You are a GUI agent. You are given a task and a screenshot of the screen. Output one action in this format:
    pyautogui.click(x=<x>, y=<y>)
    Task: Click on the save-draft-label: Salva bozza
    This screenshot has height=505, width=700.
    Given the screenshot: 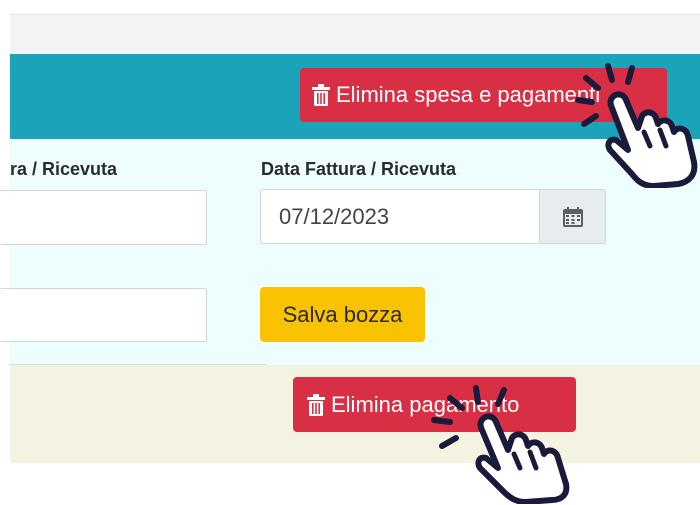 What is the action you would take?
    pyautogui.click(x=342, y=314)
    